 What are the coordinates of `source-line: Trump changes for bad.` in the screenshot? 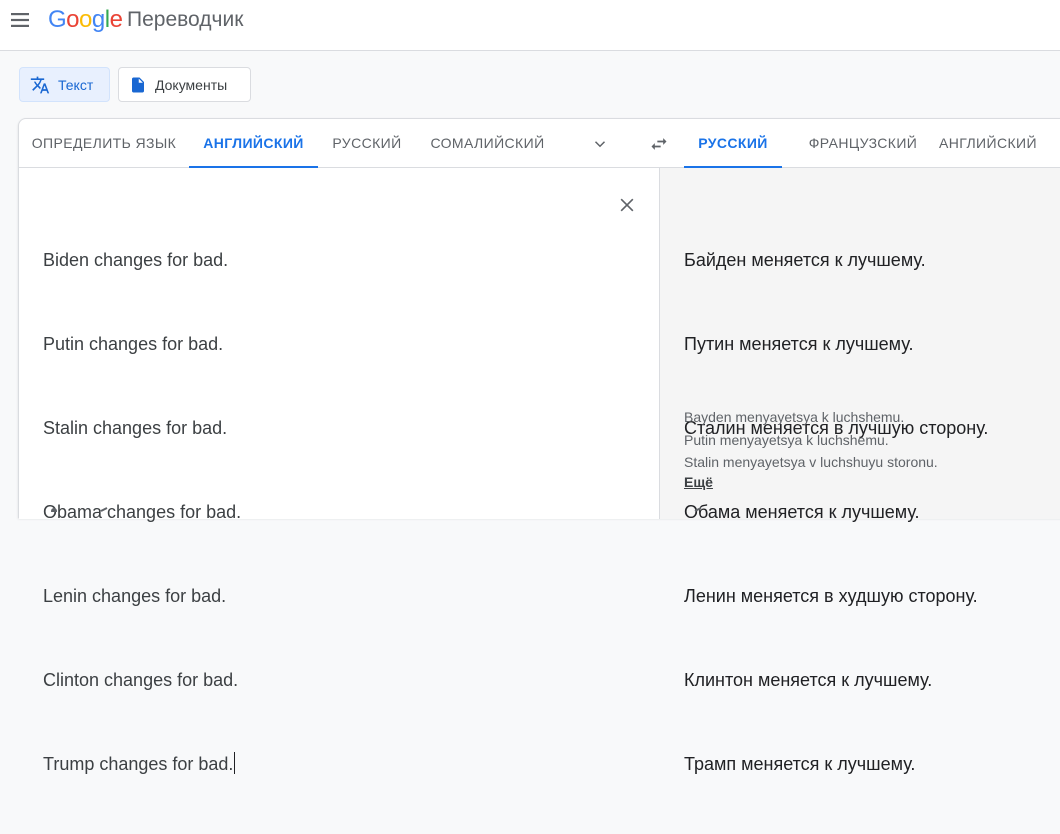 It's located at (138, 764).